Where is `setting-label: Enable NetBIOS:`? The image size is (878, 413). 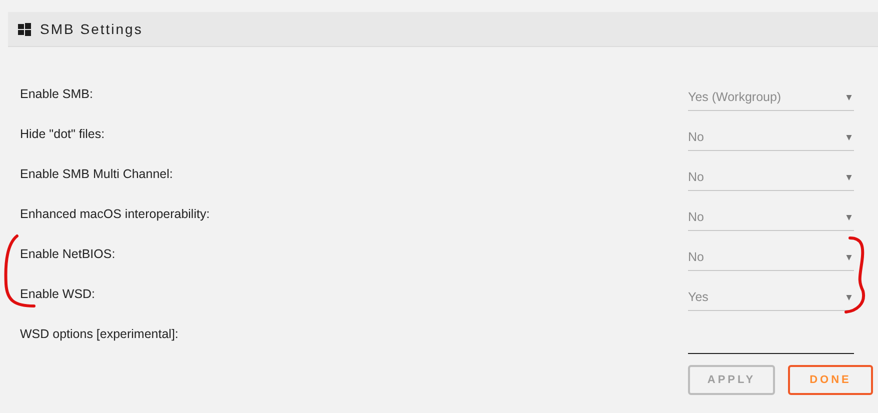
setting-label: Enable NetBIOS: is located at coordinates (68, 254).